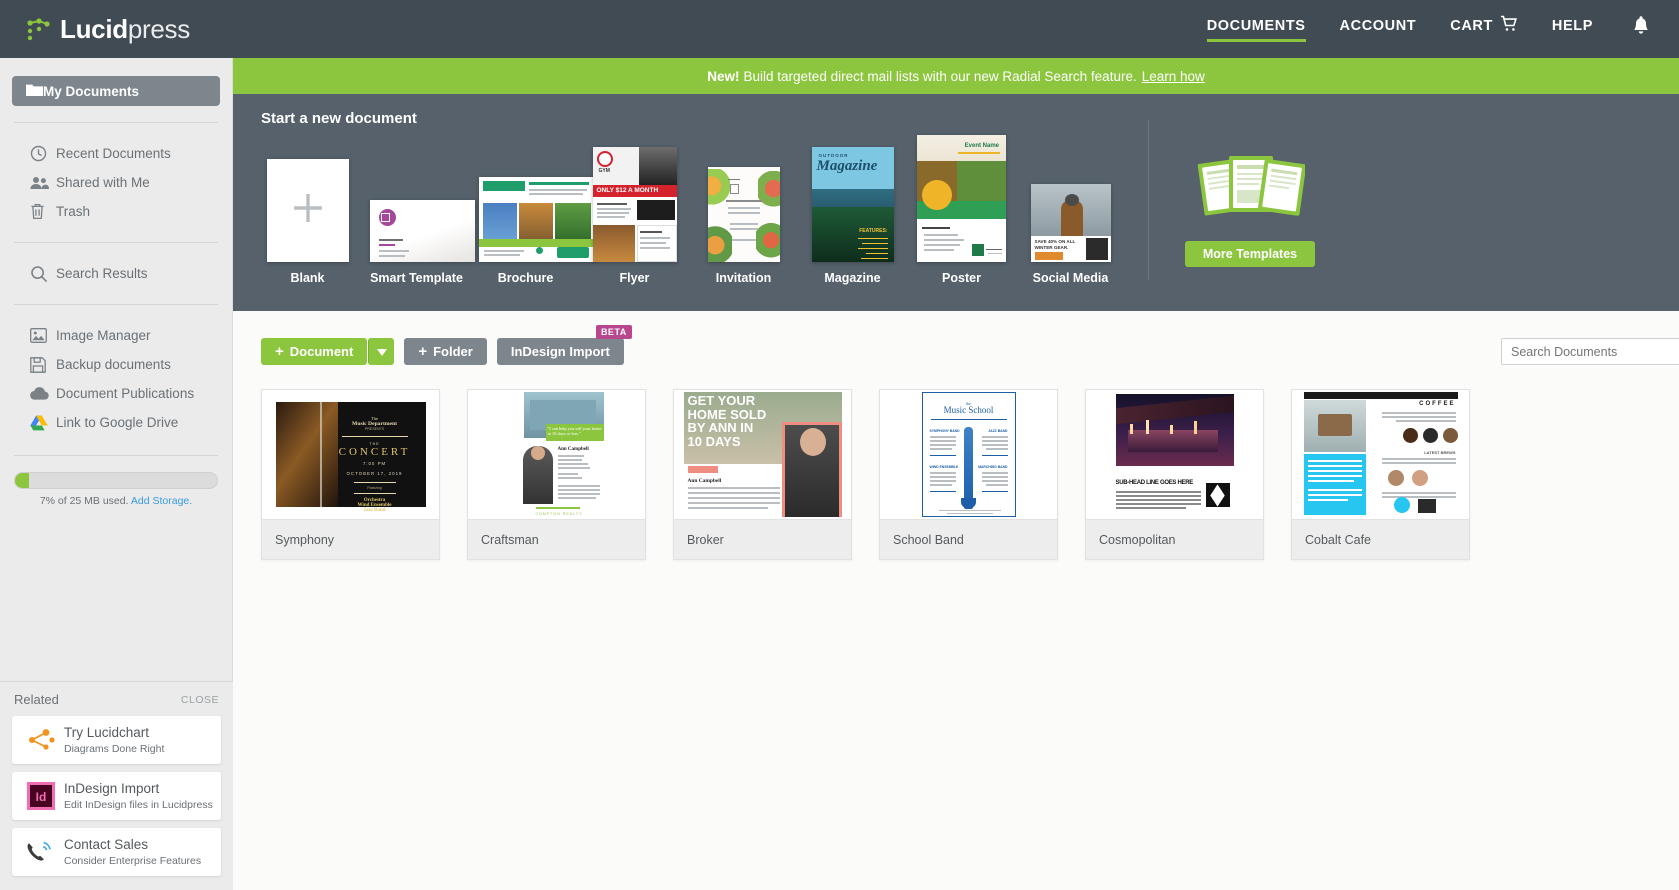  Describe the element at coordinates (1256, 25) in the screenshot. I see `nav-documents-label: DOCUMENTS` at that location.